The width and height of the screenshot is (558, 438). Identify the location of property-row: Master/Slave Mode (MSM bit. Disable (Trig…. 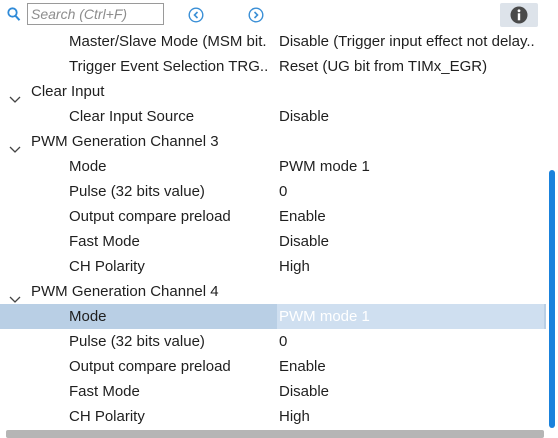
(273, 41).